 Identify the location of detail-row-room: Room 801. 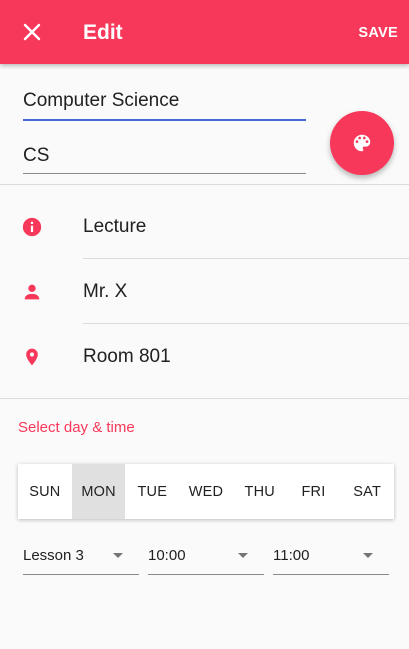
(204, 357).